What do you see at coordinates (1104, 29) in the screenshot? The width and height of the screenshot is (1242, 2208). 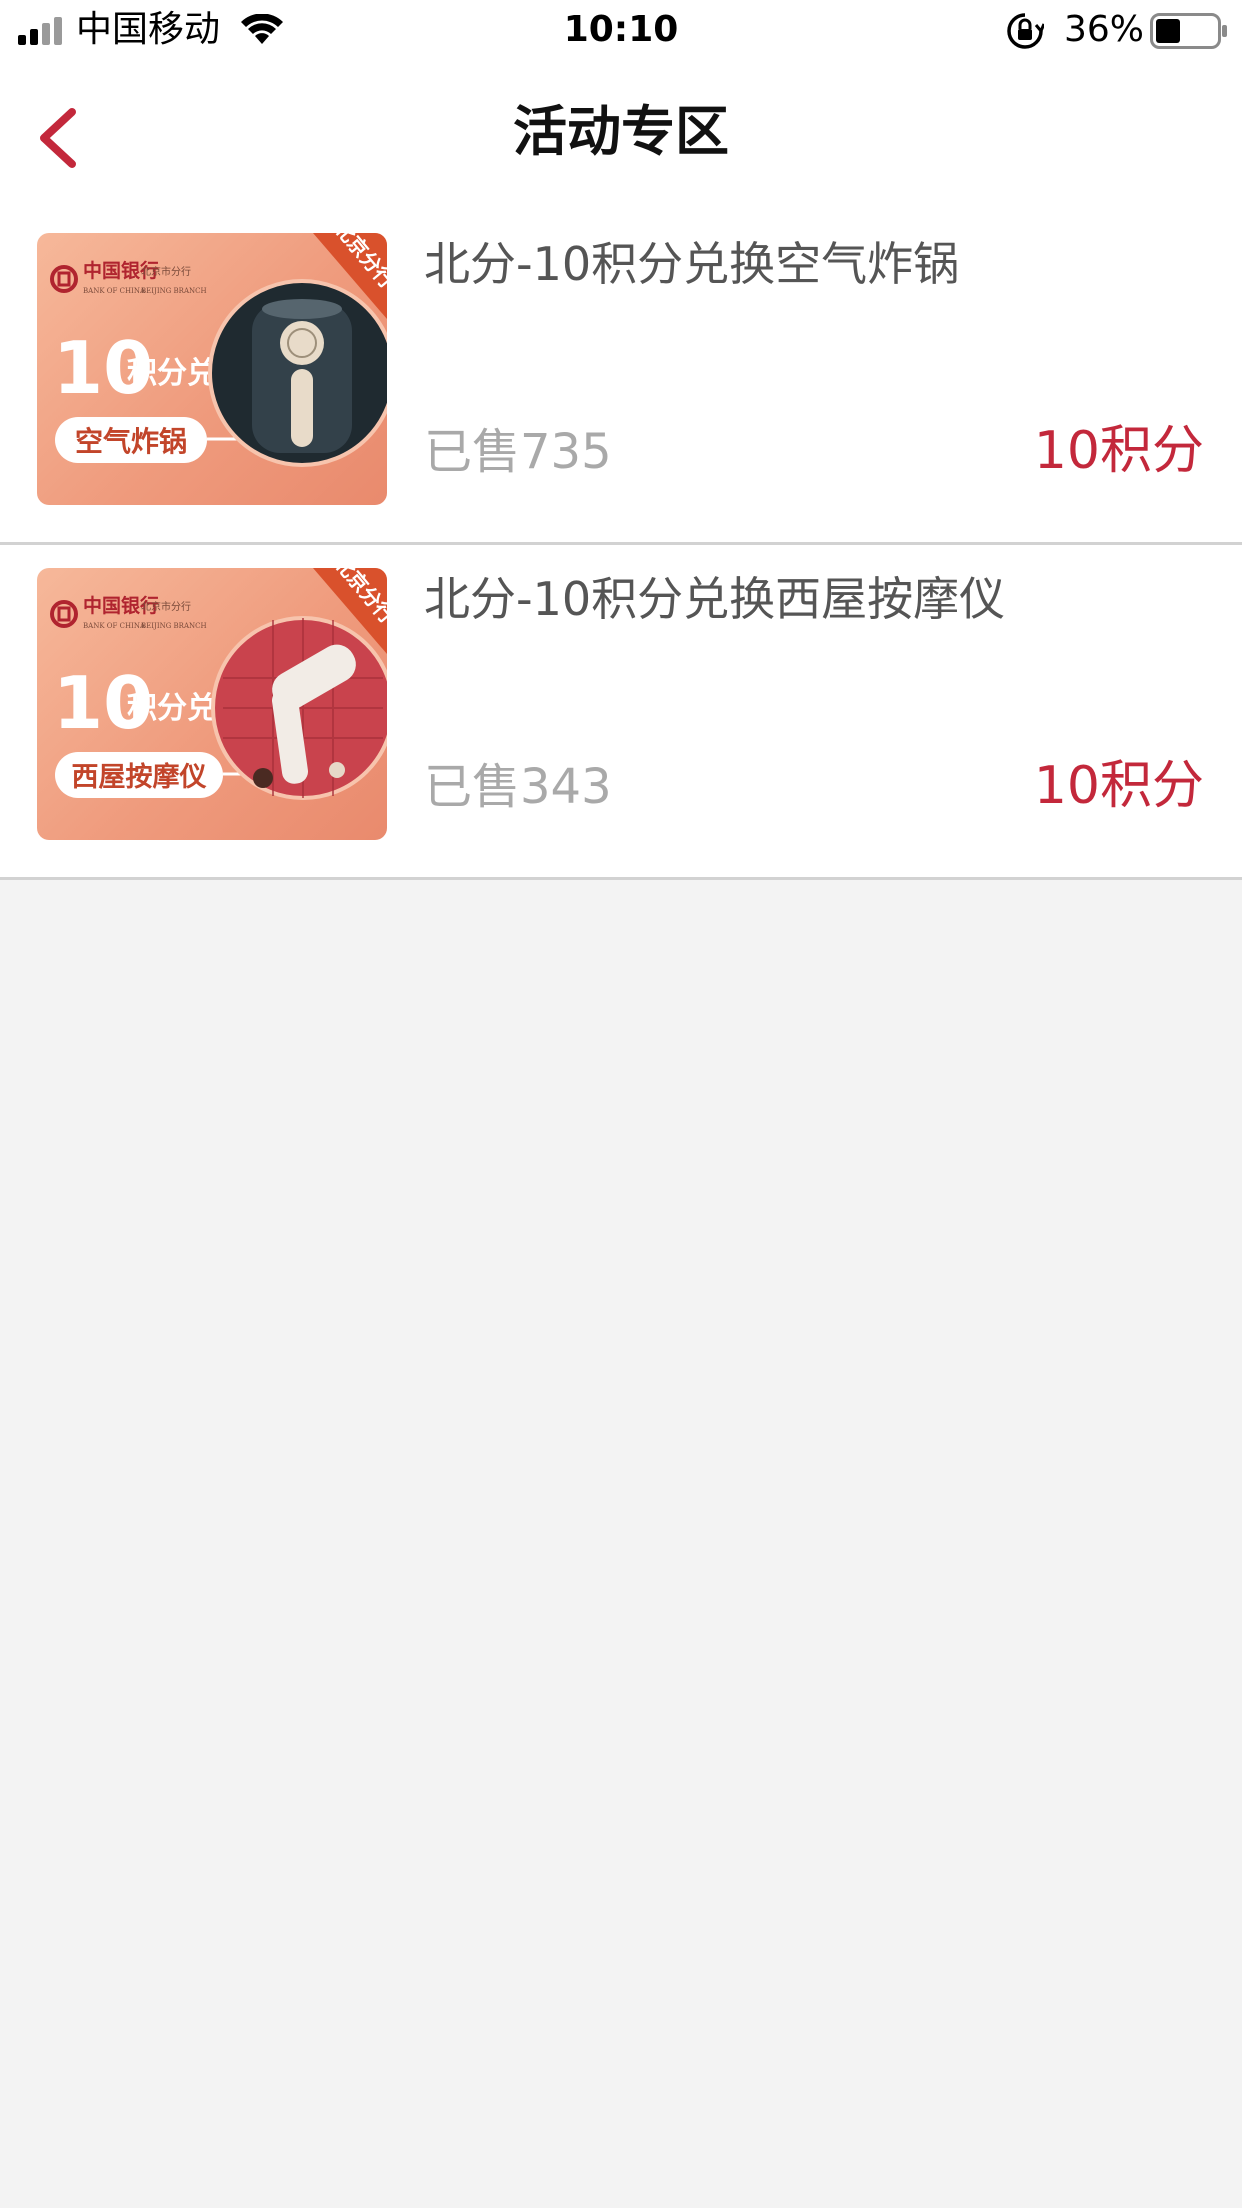 I see `battery-percent: 36%` at bounding box center [1104, 29].